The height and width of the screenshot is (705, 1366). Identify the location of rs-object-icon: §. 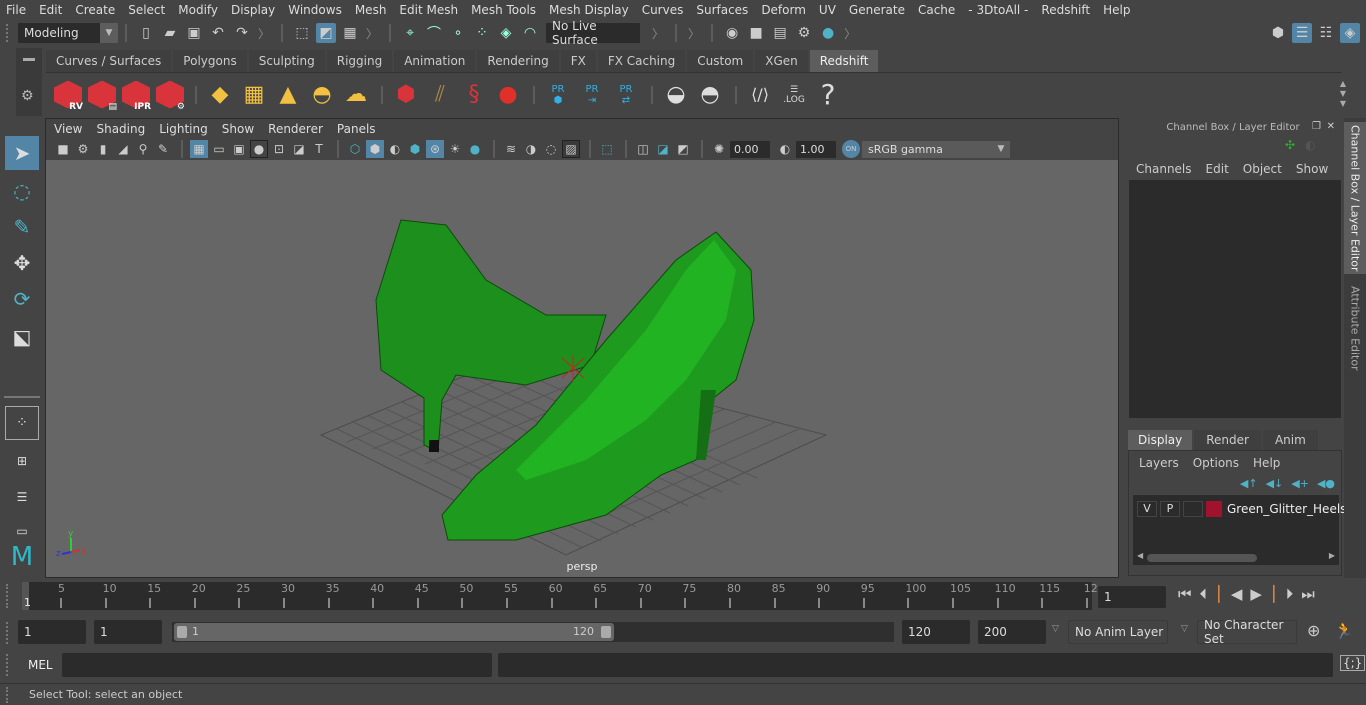
(474, 95).